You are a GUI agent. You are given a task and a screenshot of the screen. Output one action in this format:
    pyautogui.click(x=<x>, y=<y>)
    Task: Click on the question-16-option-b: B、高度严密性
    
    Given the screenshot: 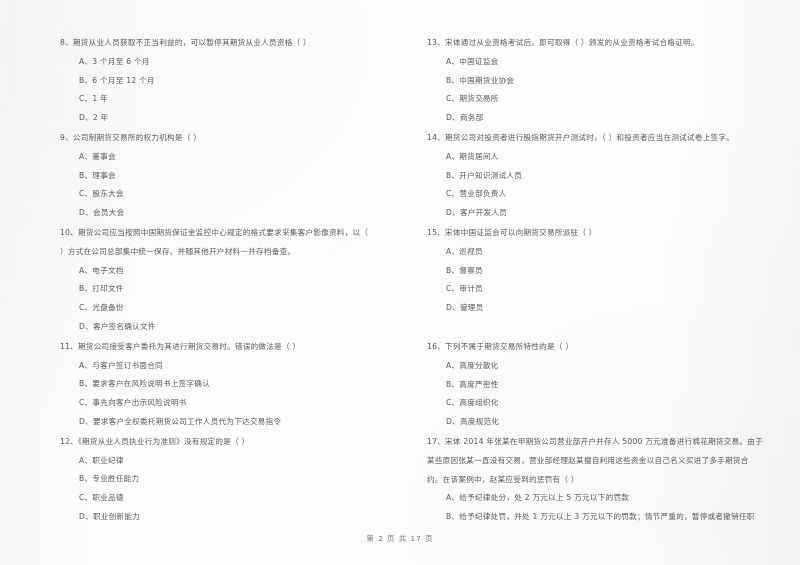 What is the action you would take?
    pyautogui.click(x=599, y=385)
    